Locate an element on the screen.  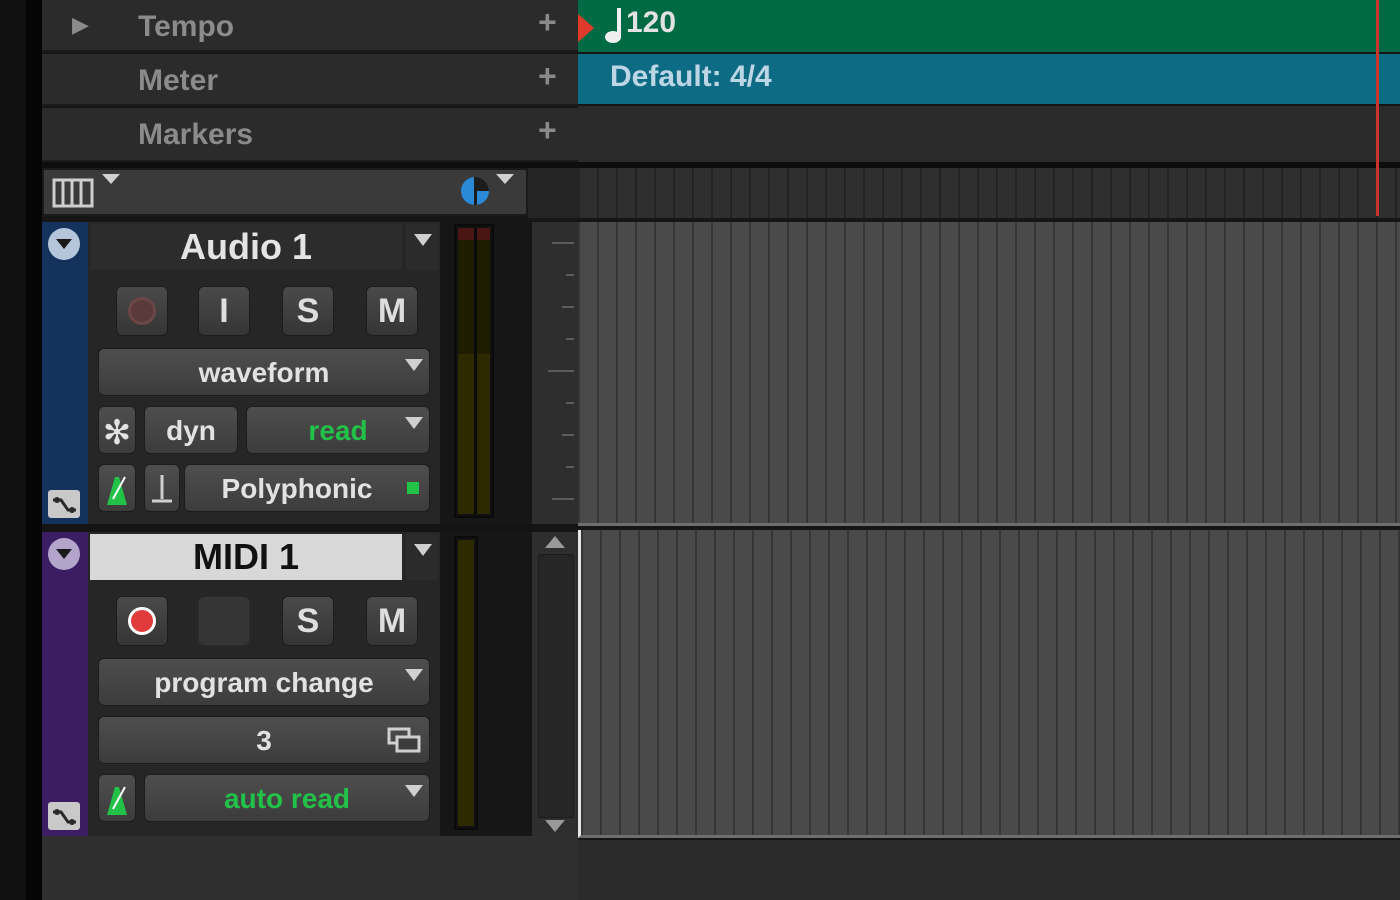
midi-automation-selector: auto read is located at coordinates (287, 798).